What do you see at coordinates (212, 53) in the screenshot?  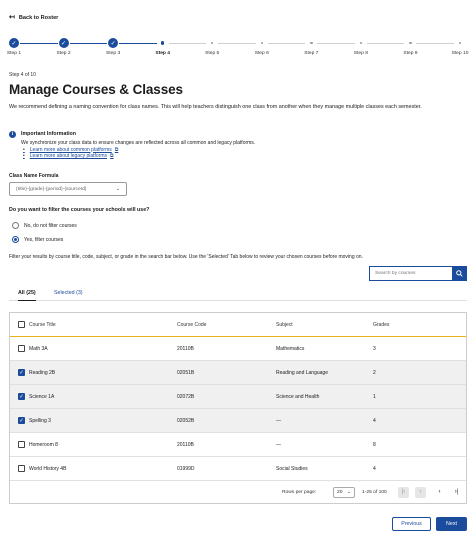 I see `stepper-step-label: Step 5` at bounding box center [212, 53].